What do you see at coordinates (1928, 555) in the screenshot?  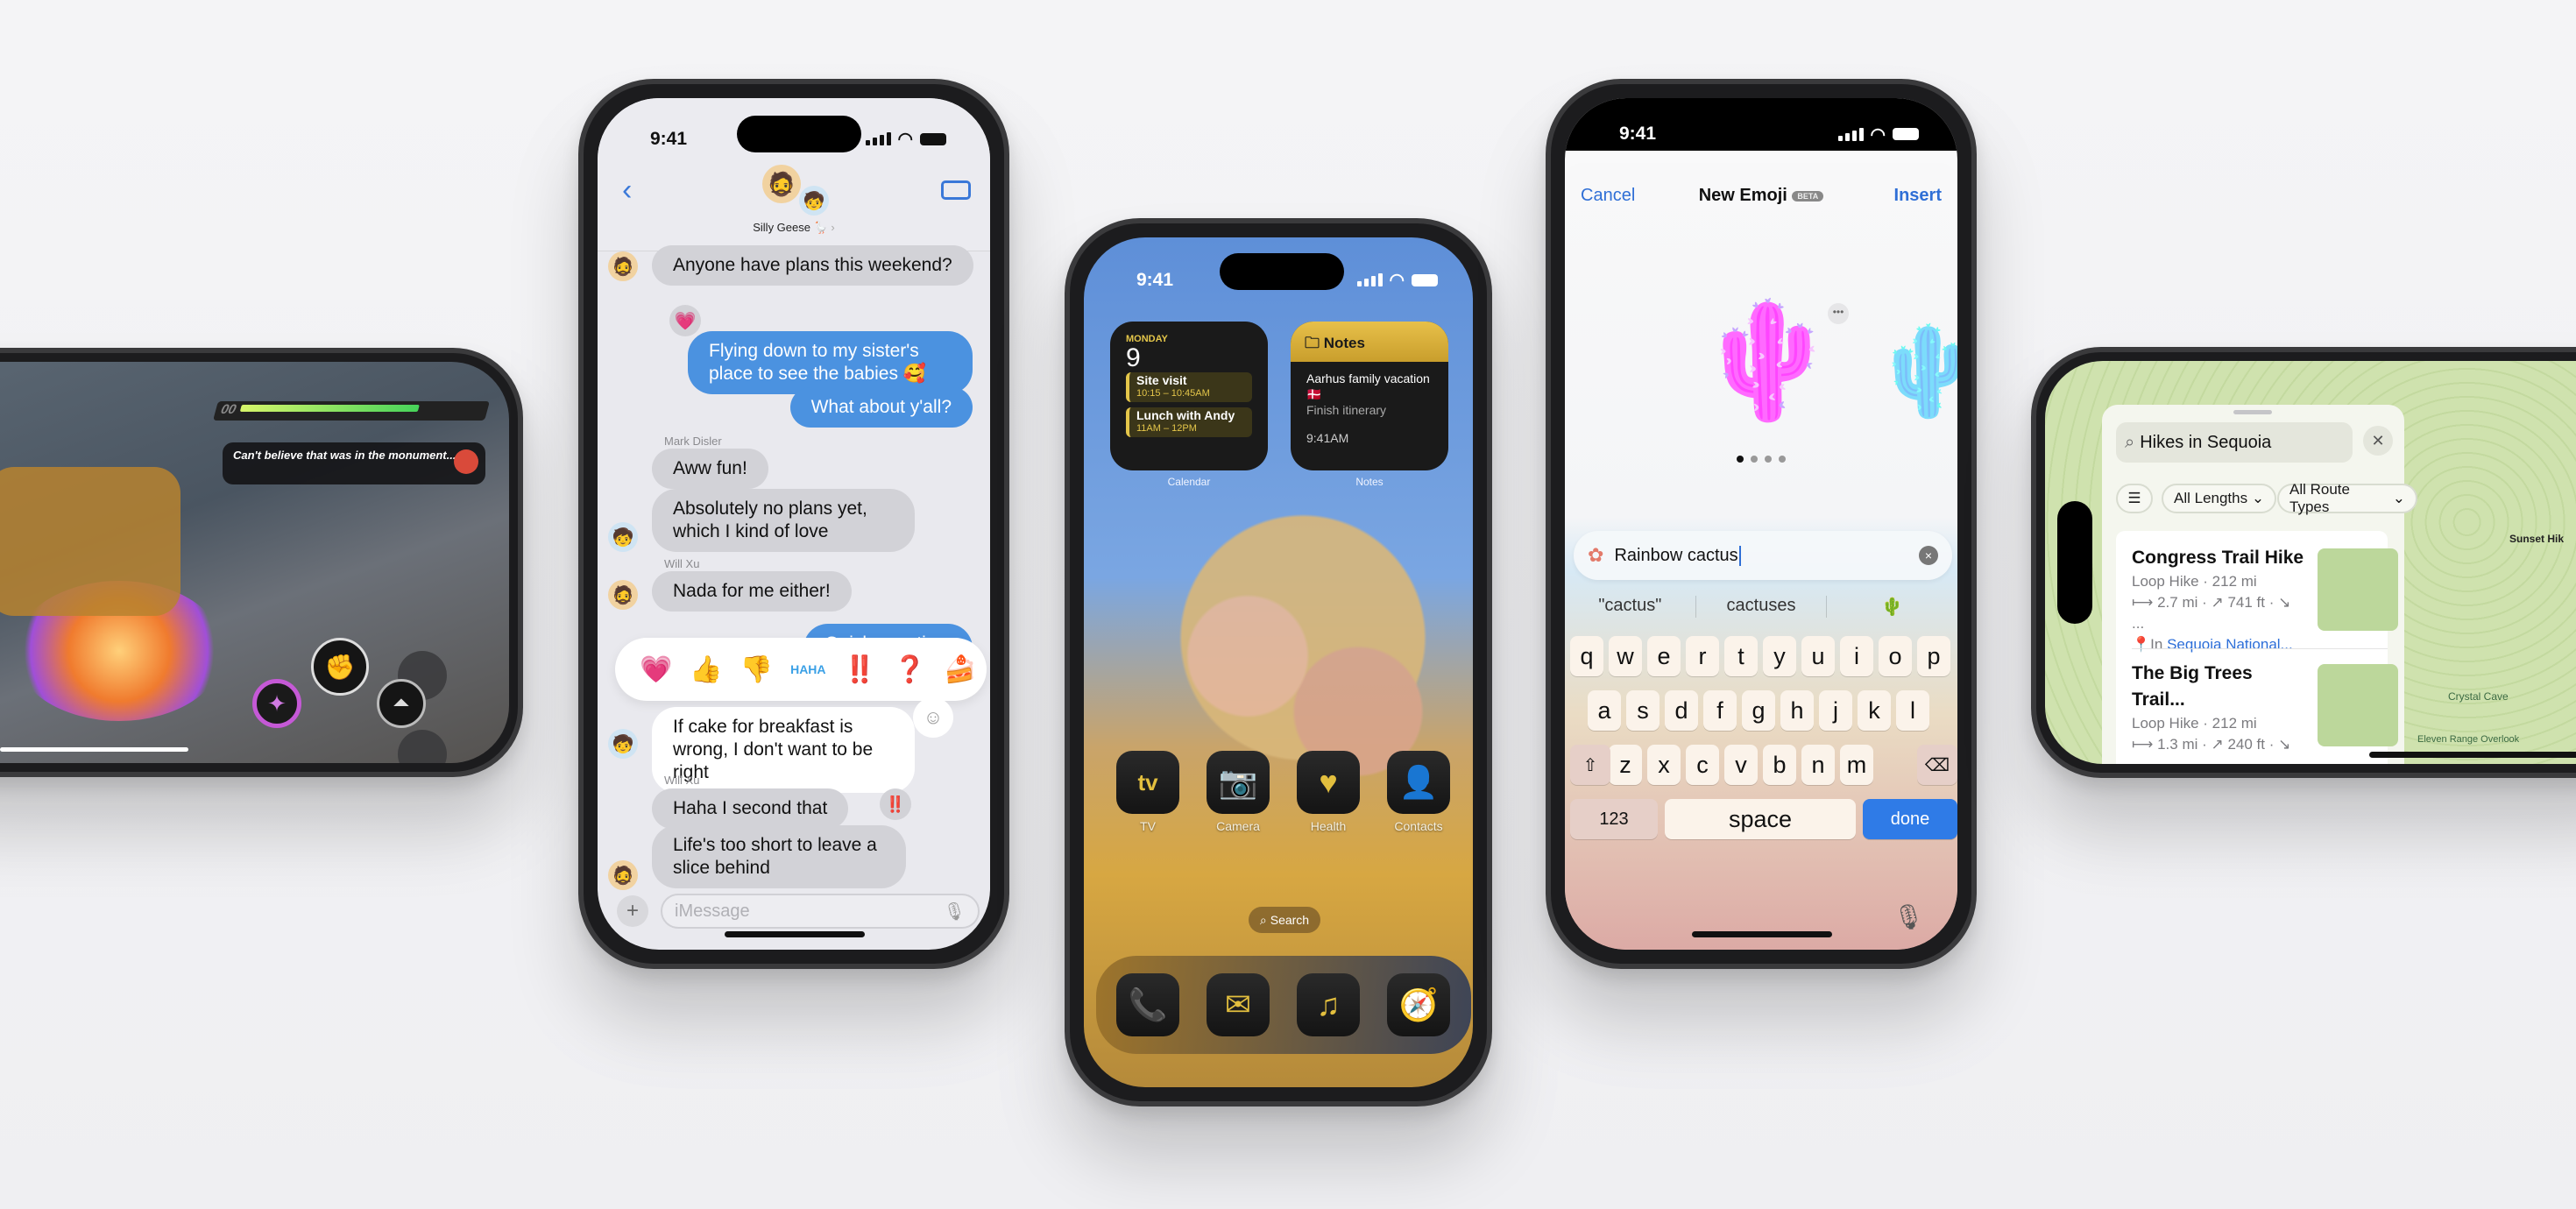 I see `clear-icon: ×` at bounding box center [1928, 555].